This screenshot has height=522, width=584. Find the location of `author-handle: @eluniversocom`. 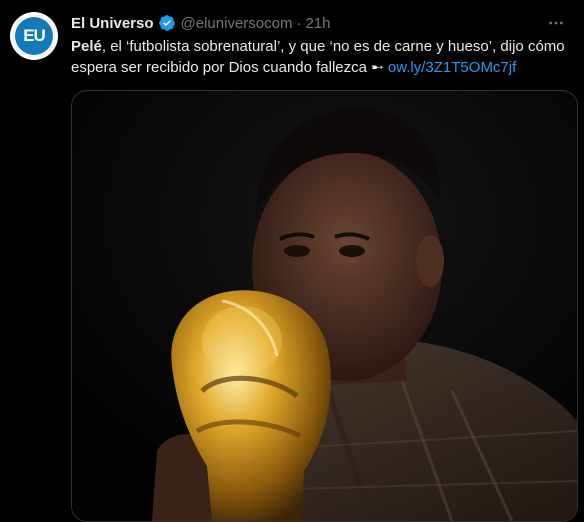

author-handle: @eluniversocom is located at coordinates (237, 23).